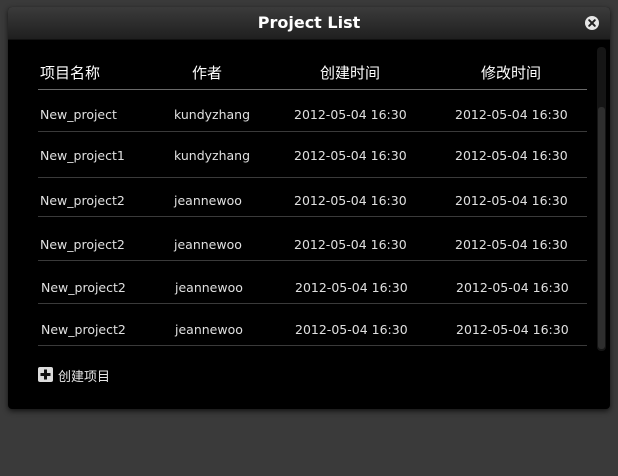  What do you see at coordinates (511, 72) in the screenshot?
I see `column-header-modified: 修改时间` at bounding box center [511, 72].